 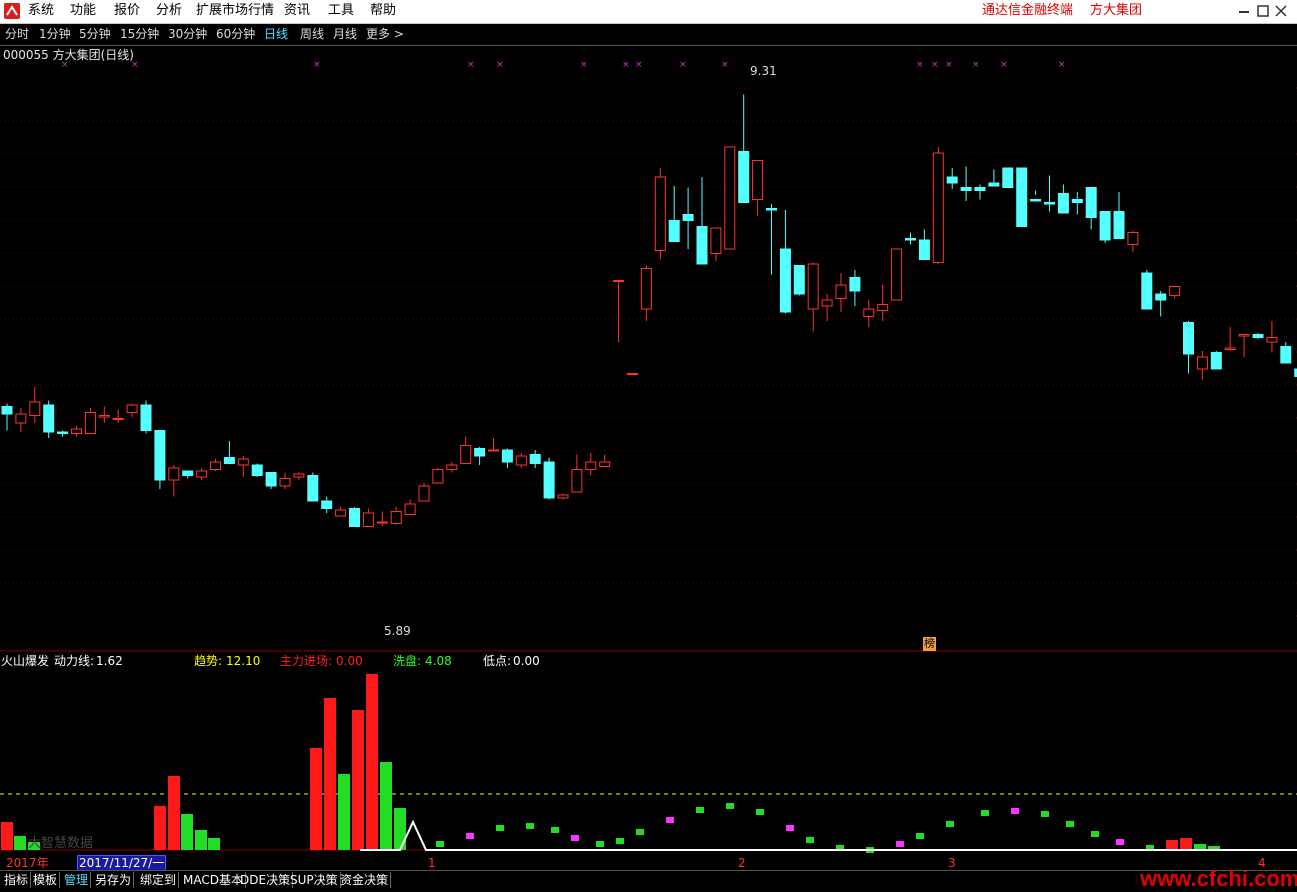 What do you see at coordinates (46, 880) in the screenshot?
I see `tab-template: 模板` at bounding box center [46, 880].